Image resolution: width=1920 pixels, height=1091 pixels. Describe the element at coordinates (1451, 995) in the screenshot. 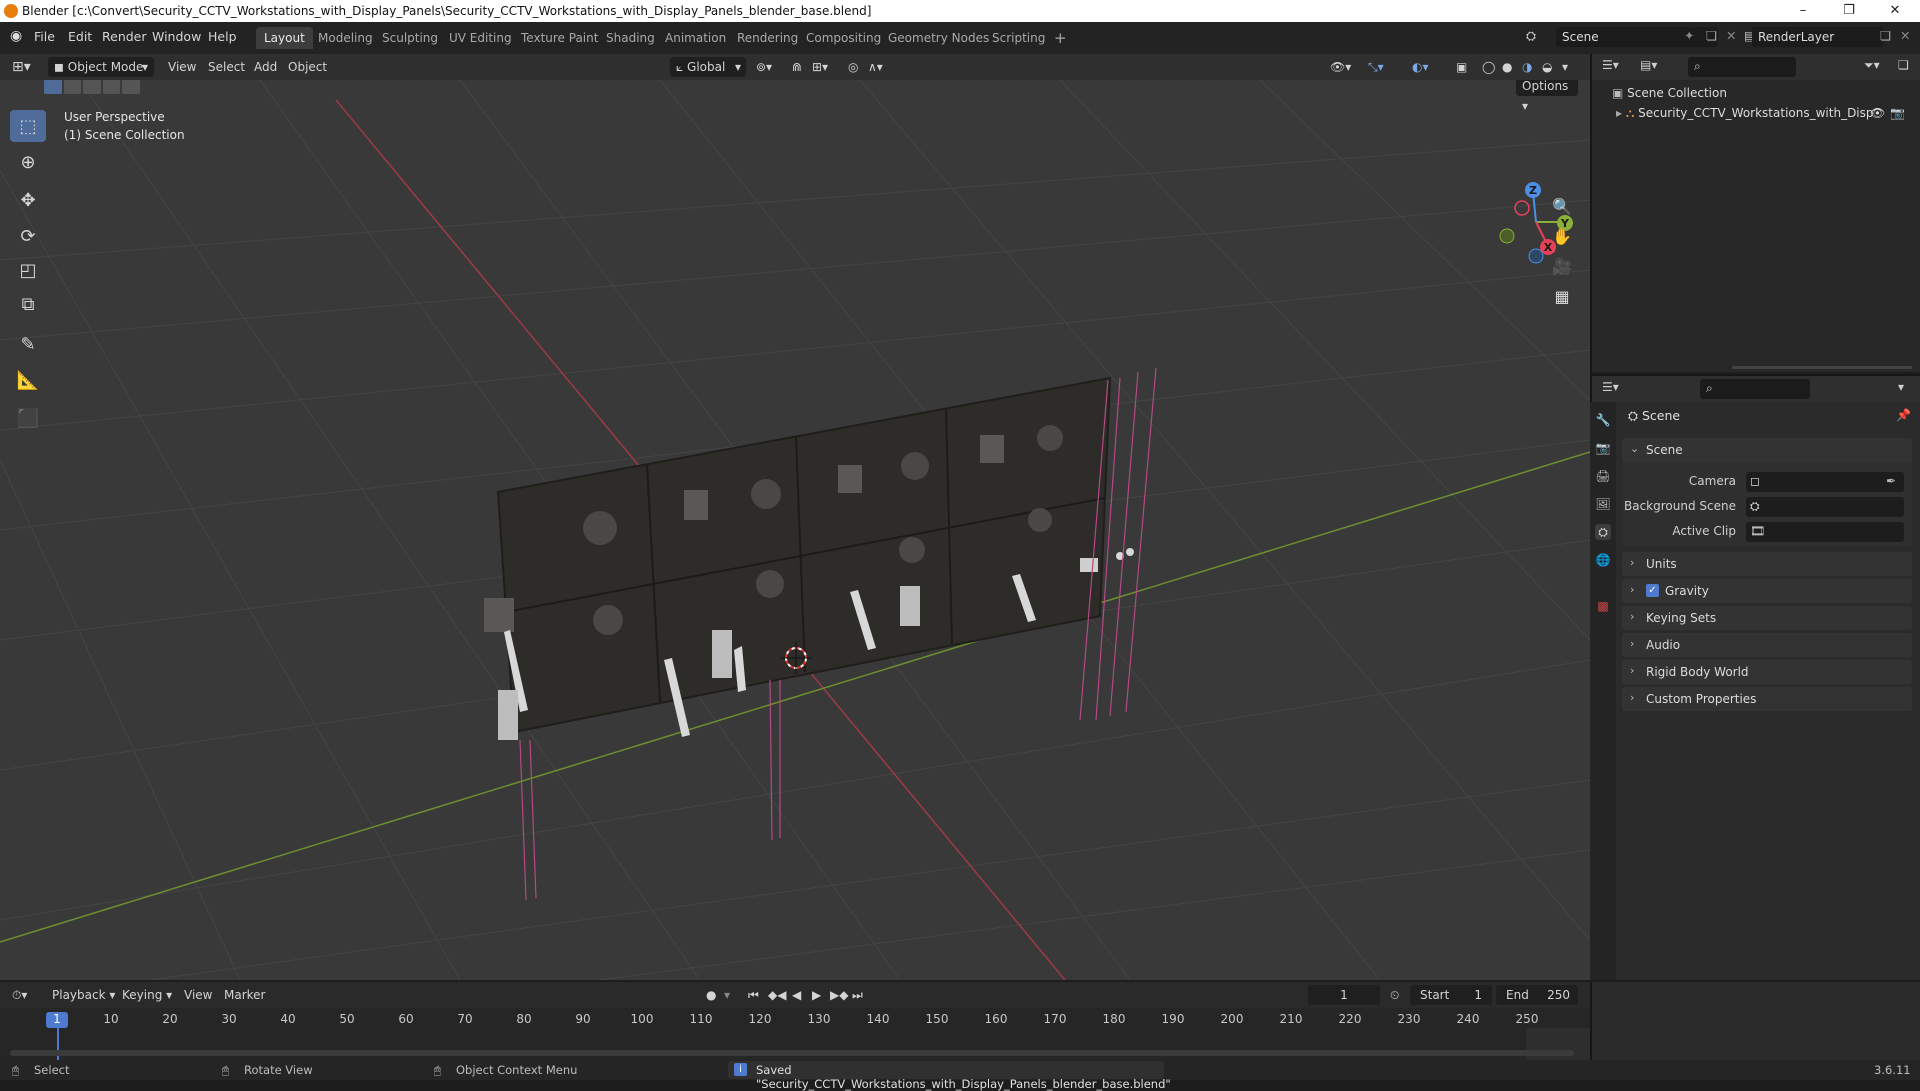

I see `start-frame-field: Start 1` at that location.